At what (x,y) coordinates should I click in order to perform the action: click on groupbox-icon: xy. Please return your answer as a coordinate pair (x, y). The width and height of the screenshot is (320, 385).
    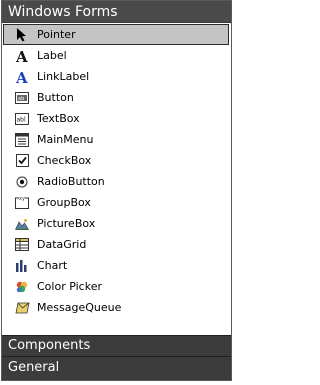
    Looking at the image, I should click on (22, 203).